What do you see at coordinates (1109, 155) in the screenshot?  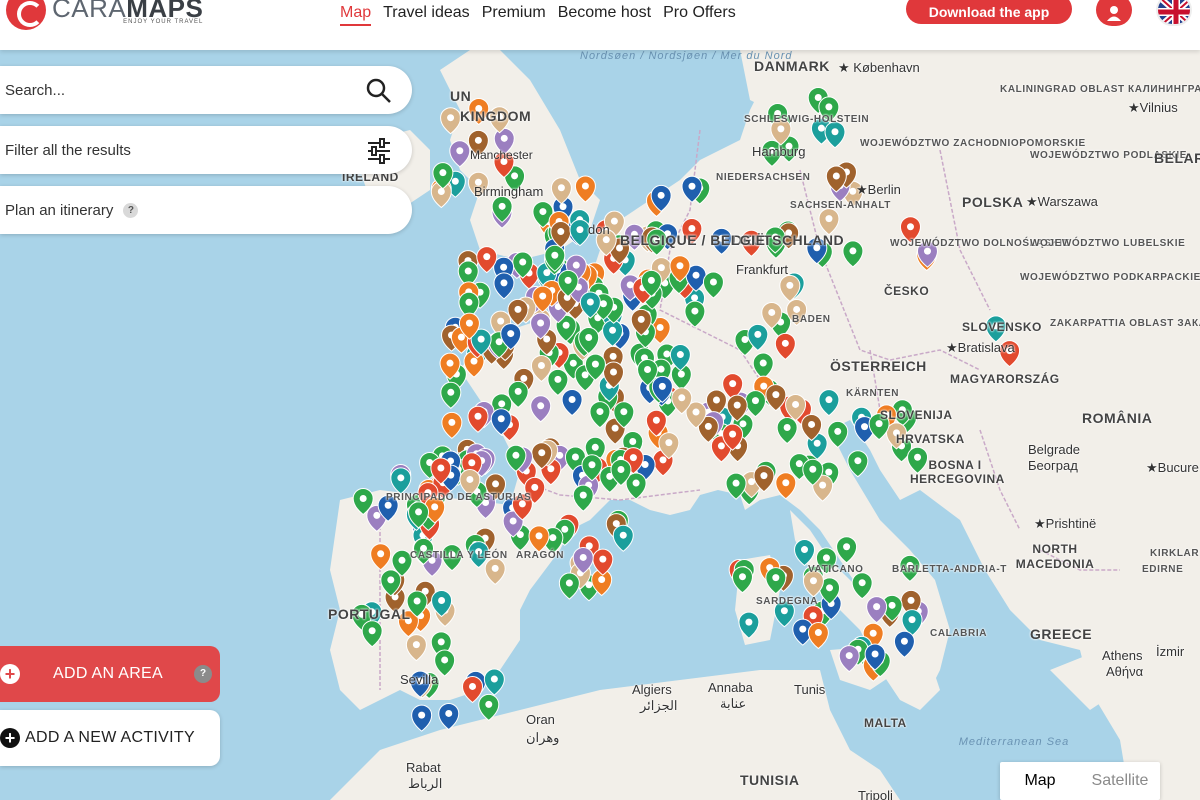 I see `map-label-podlaskie: WOJEWÓDZTWO PODLASKIE` at bounding box center [1109, 155].